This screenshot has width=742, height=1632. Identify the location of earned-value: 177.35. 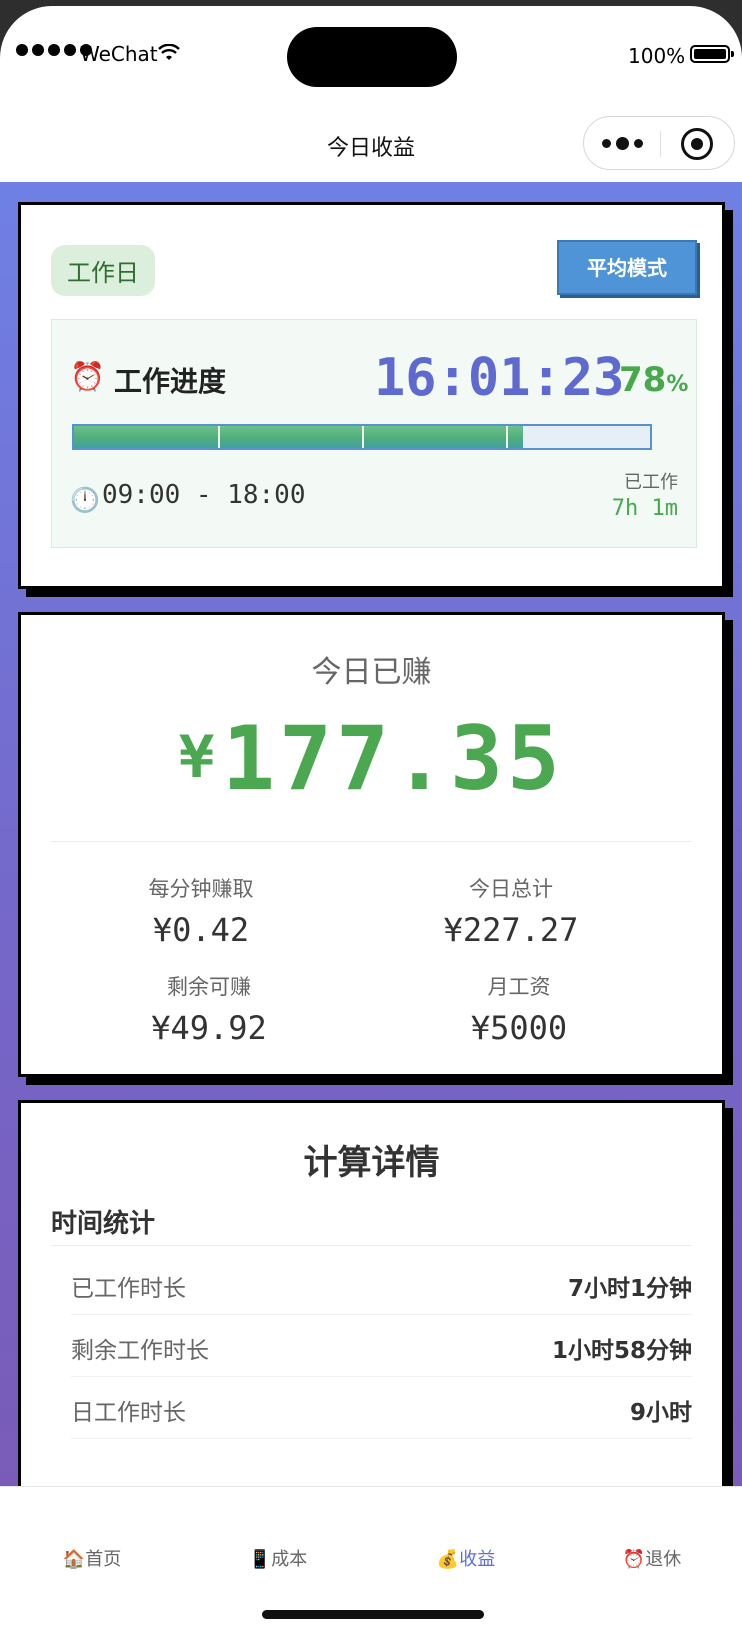
(393, 758).